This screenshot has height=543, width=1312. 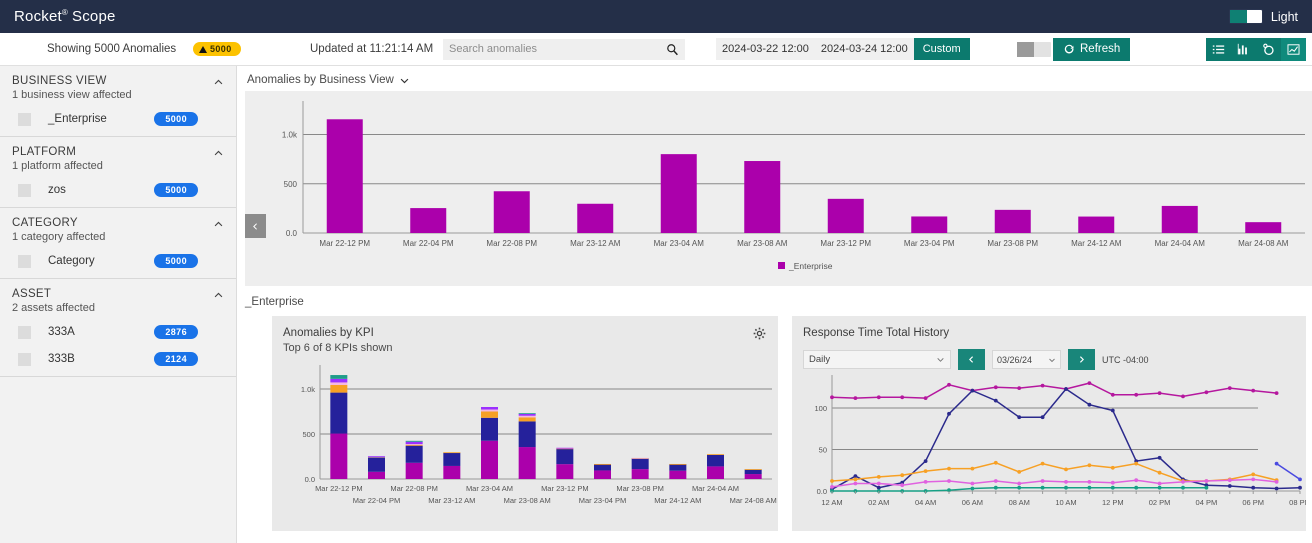 I want to click on theme-switcher: Light, so click(x=1263, y=16).